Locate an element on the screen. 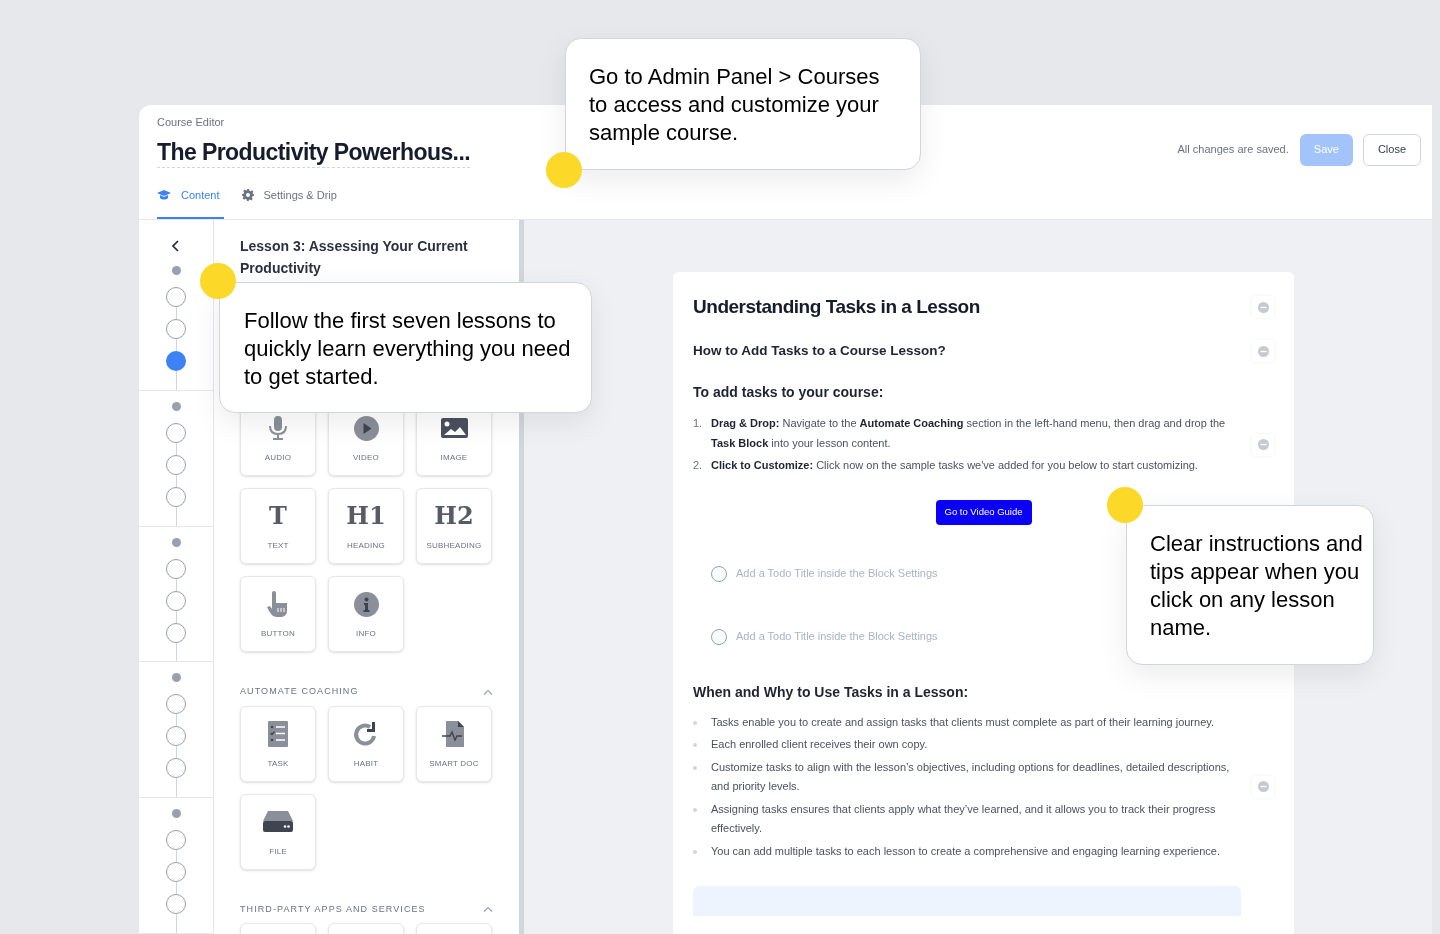  breadcrumb: Course Editor is located at coordinates (191, 122).